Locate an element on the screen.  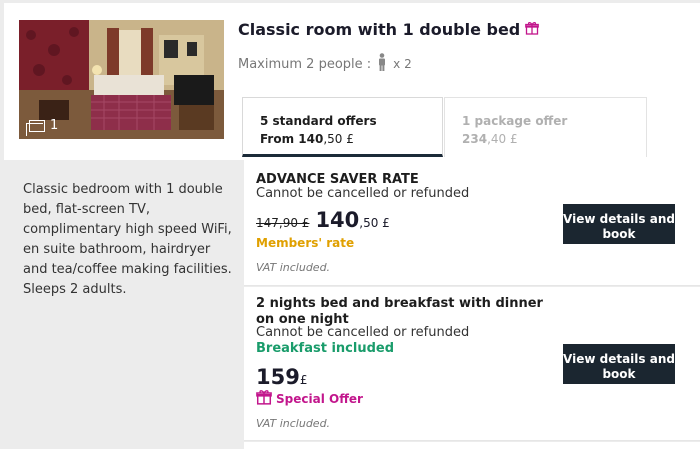
breakfast-included-tag: Breakfast included is located at coordinates (325, 348).